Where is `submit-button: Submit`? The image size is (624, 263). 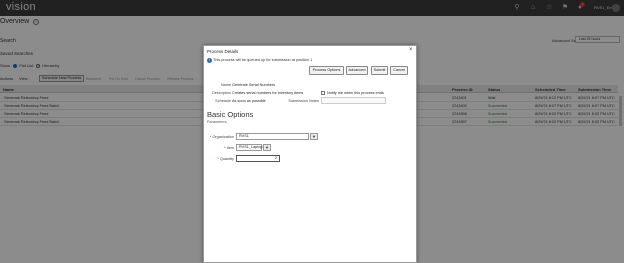
submit-button: Submit is located at coordinates (379, 70).